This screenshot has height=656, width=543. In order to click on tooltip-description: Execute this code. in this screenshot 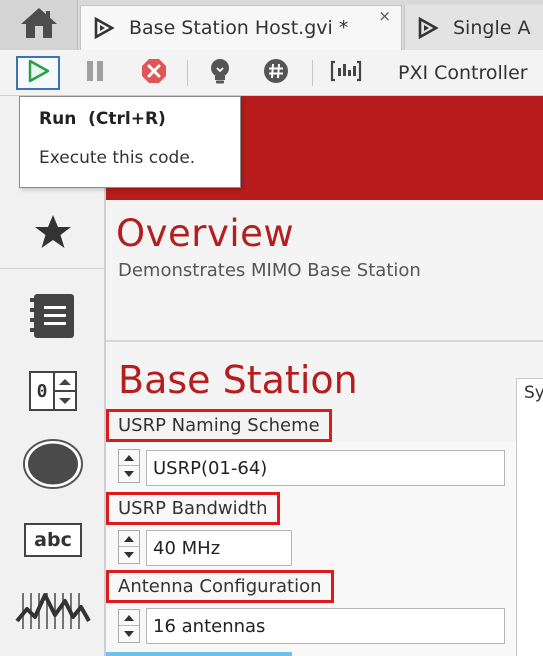, I will do `click(117, 158)`.